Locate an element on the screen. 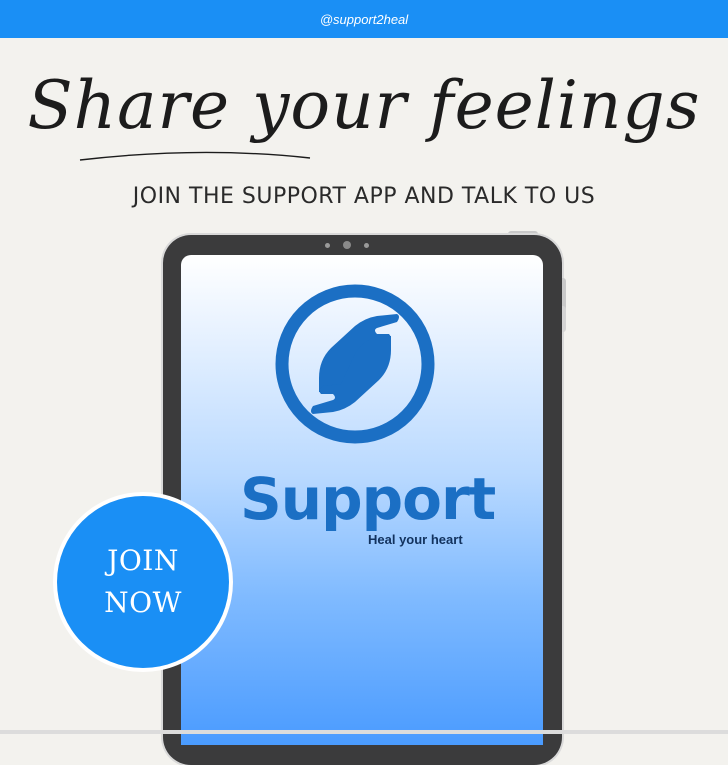 The image size is (728, 765). headline-script: Share your feelings is located at coordinates (363, 114).